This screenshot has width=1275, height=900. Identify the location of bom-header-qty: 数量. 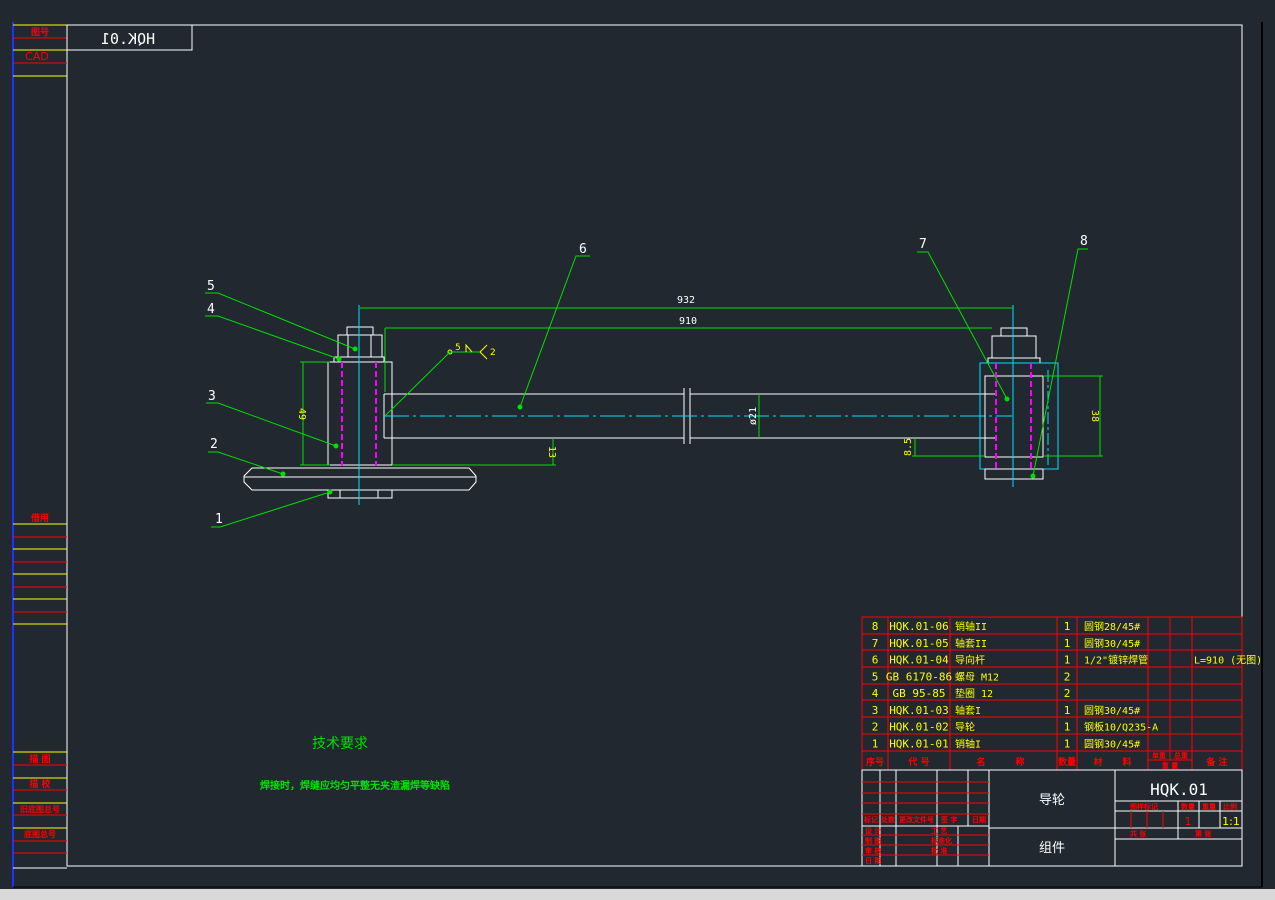
(1067, 762).